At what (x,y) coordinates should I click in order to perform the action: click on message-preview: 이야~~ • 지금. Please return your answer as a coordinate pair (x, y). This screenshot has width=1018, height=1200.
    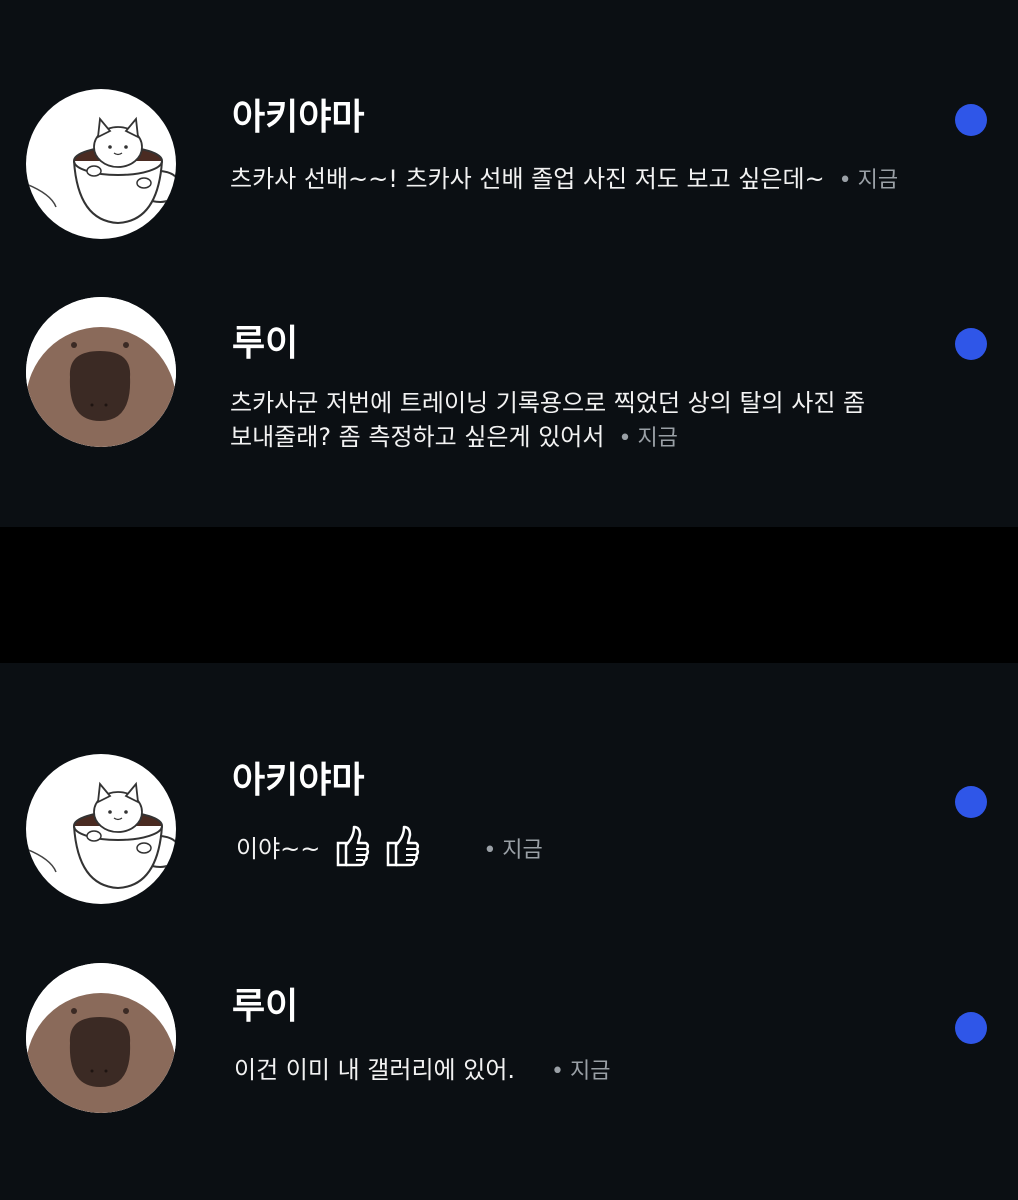
    Looking at the image, I should click on (389, 845).